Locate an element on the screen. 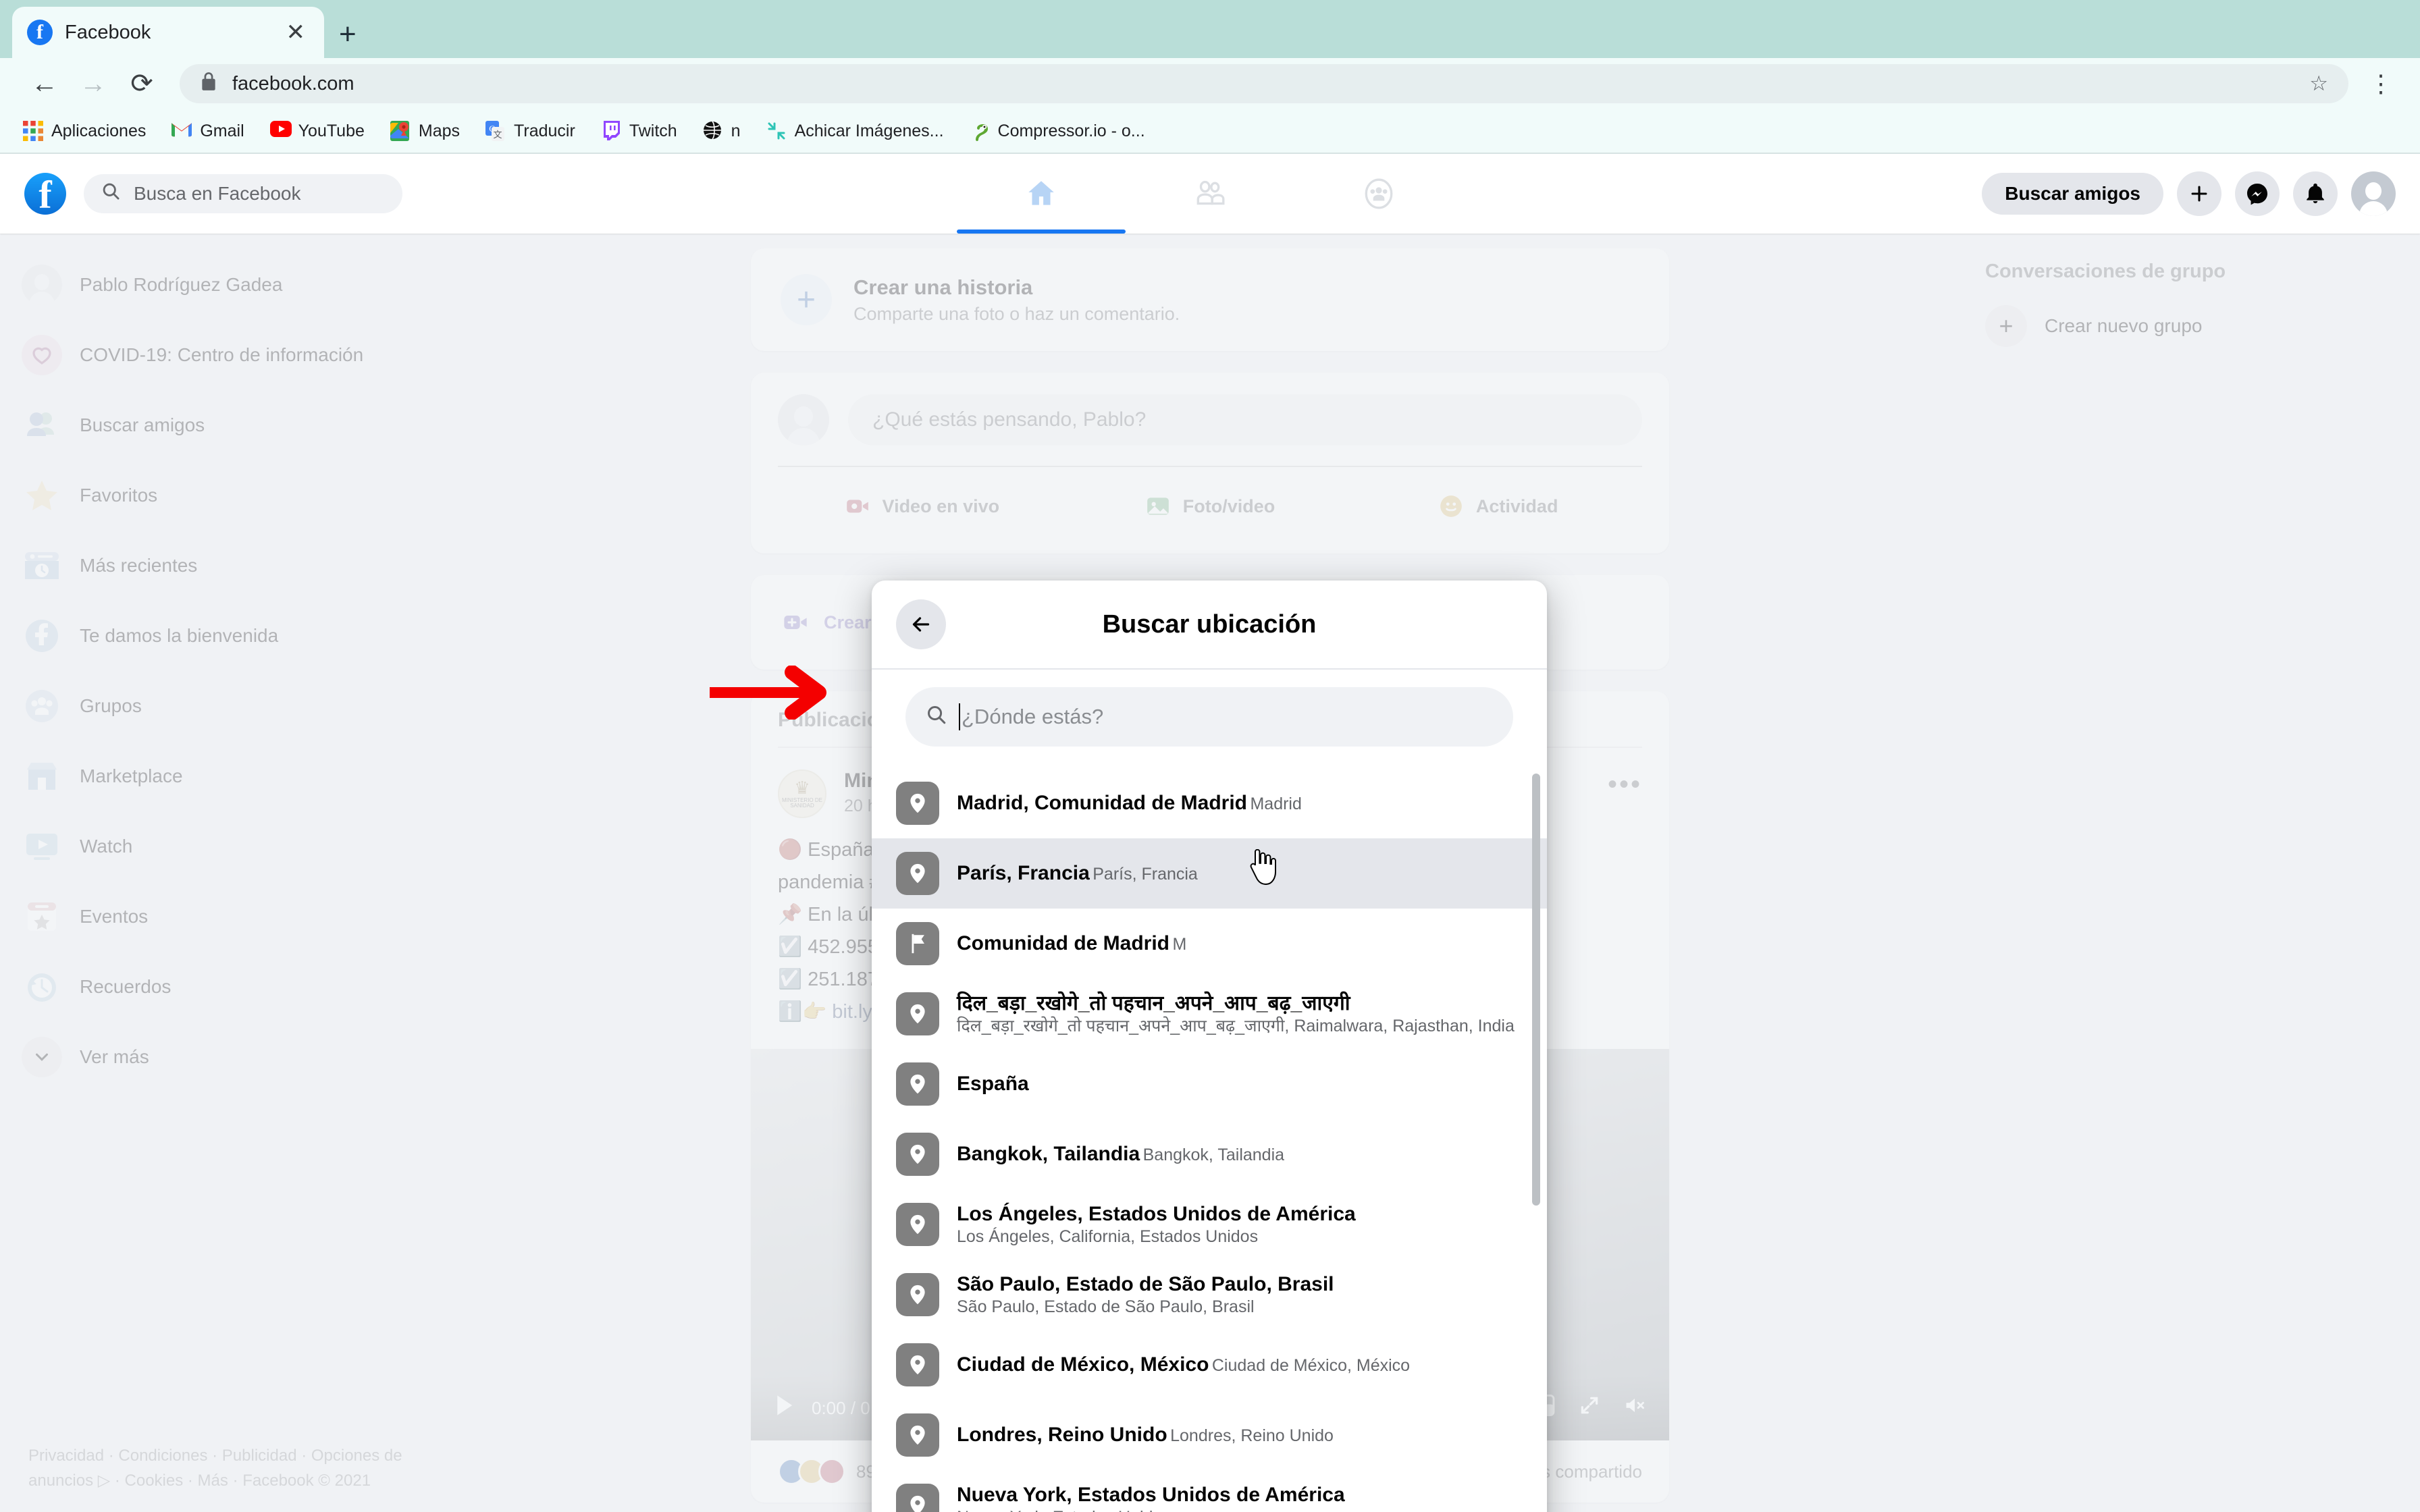 The height and width of the screenshot is (1512, 2420). sidebar-item-recuerdos: Recuerdos is located at coordinates (229, 987).